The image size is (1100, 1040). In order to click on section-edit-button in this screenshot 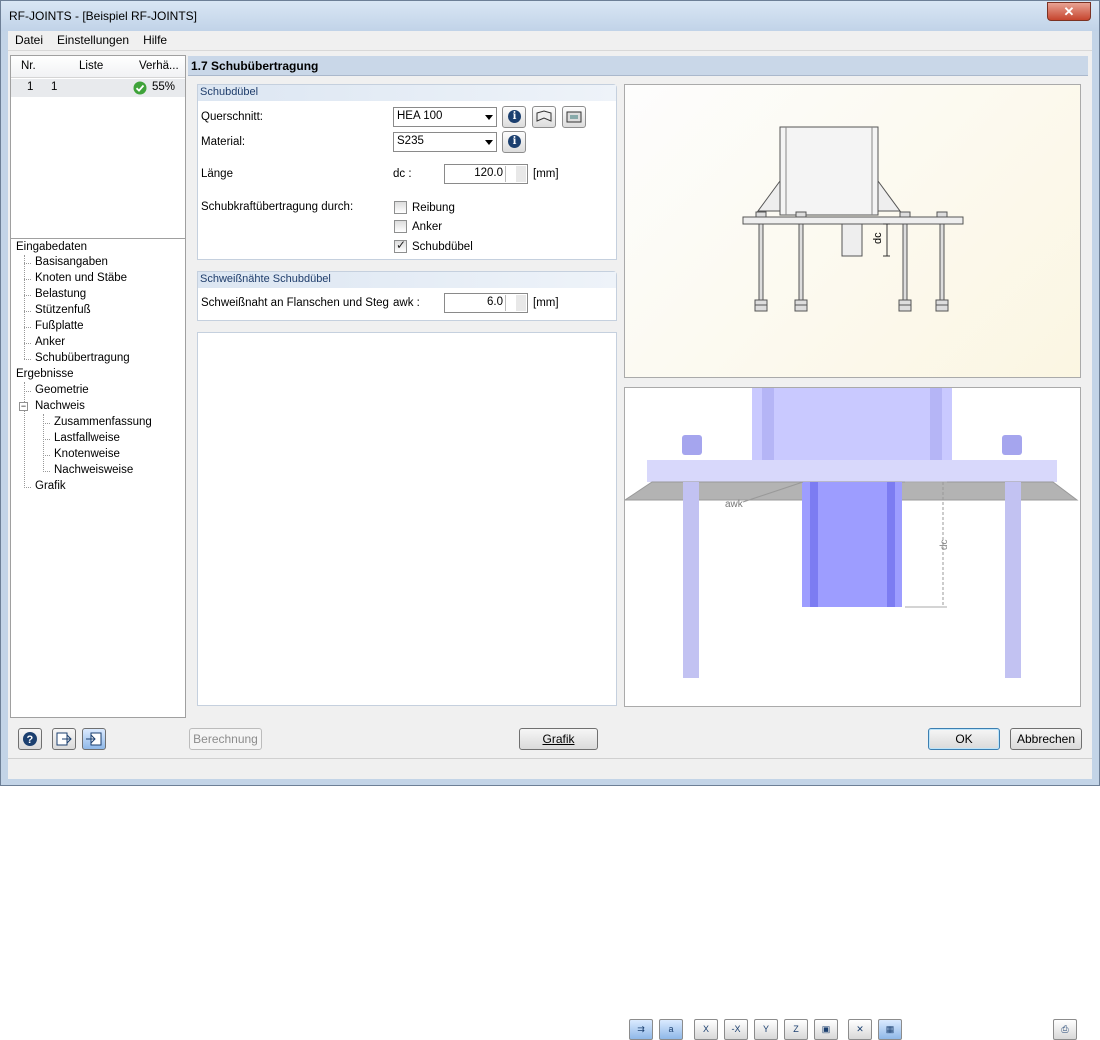, I will do `click(574, 117)`.